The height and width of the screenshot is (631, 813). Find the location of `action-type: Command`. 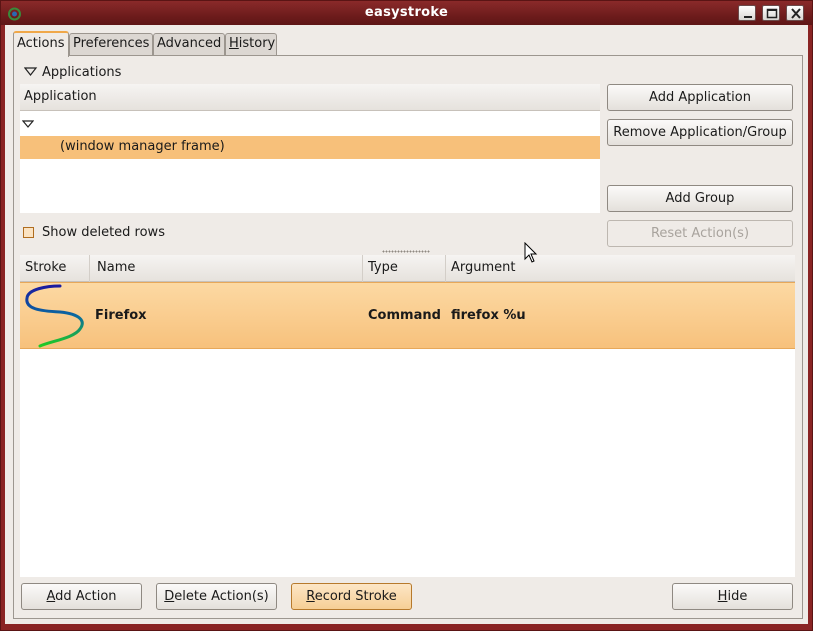

action-type: Command is located at coordinates (404, 315).